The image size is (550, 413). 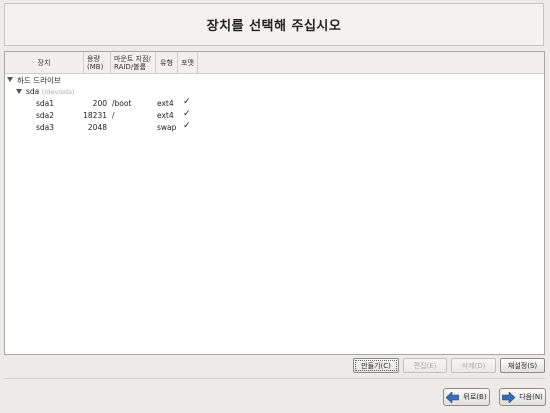 I want to click on page-title: 장치를 선택해 주십시오, so click(x=274, y=26).